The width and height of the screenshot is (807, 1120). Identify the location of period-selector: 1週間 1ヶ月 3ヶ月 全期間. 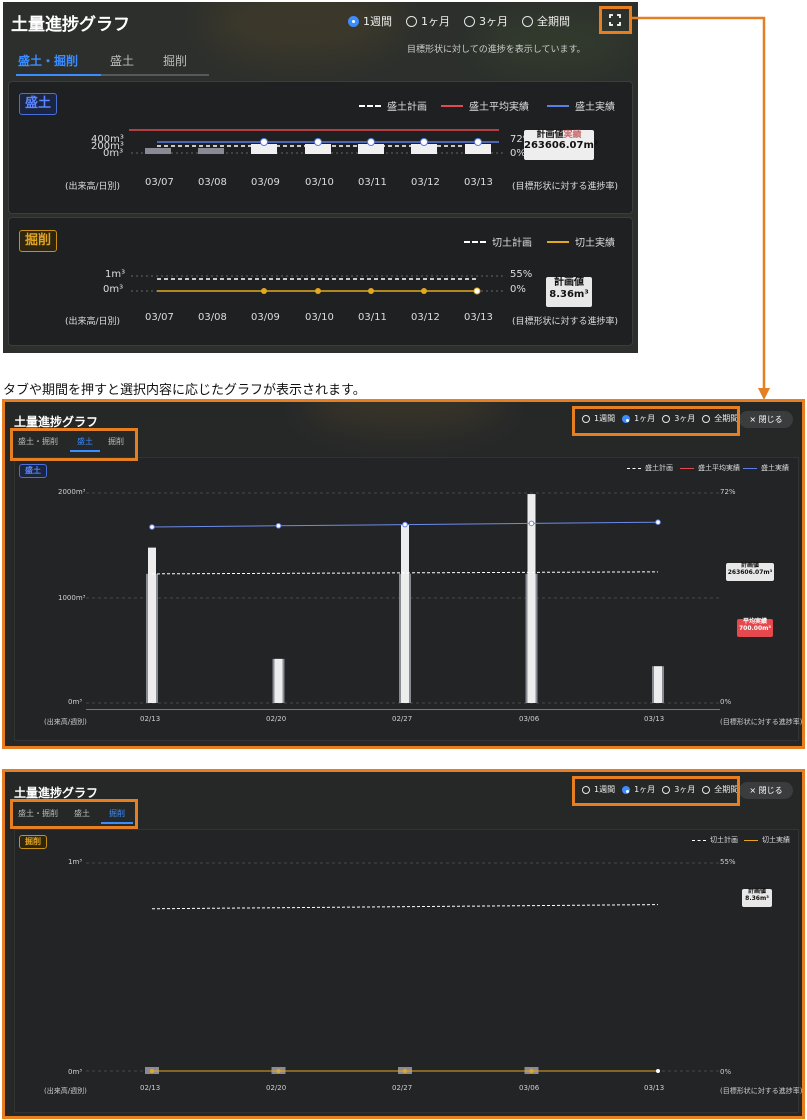
(459, 21).